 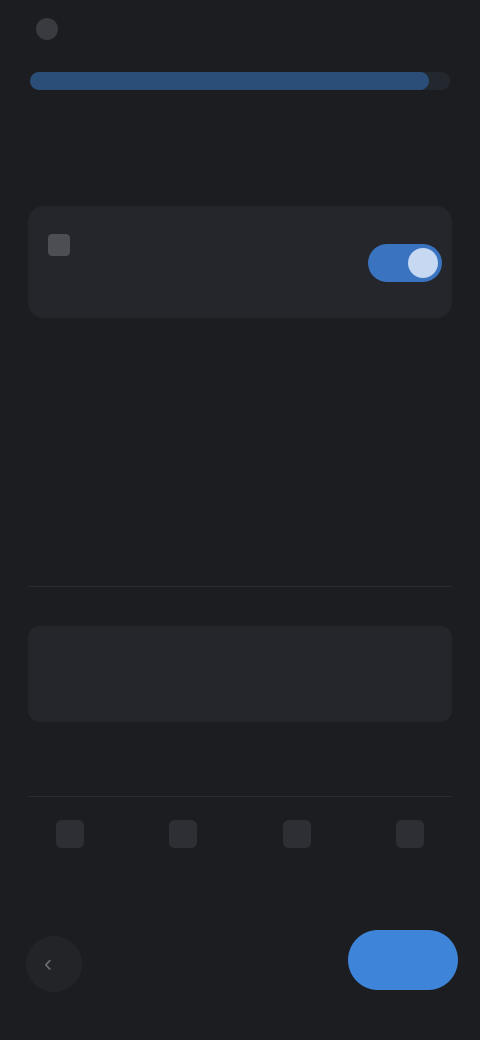 I want to click on item-grid, so click(x=240, y=833).